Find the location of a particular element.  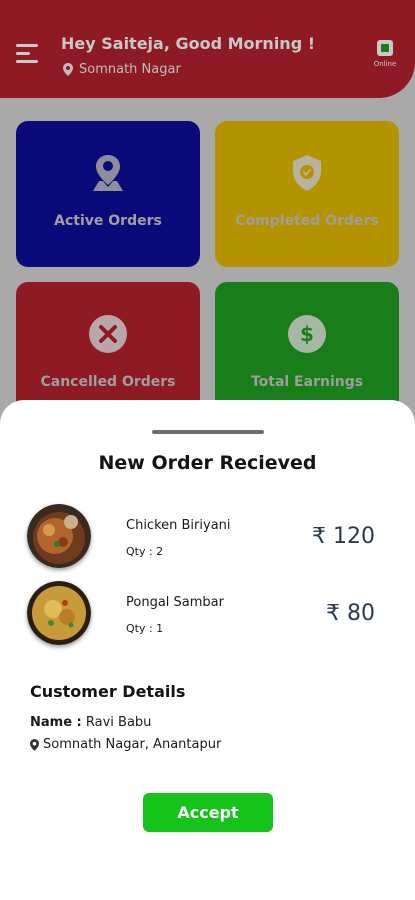

status-label: Online is located at coordinates (385, 64).